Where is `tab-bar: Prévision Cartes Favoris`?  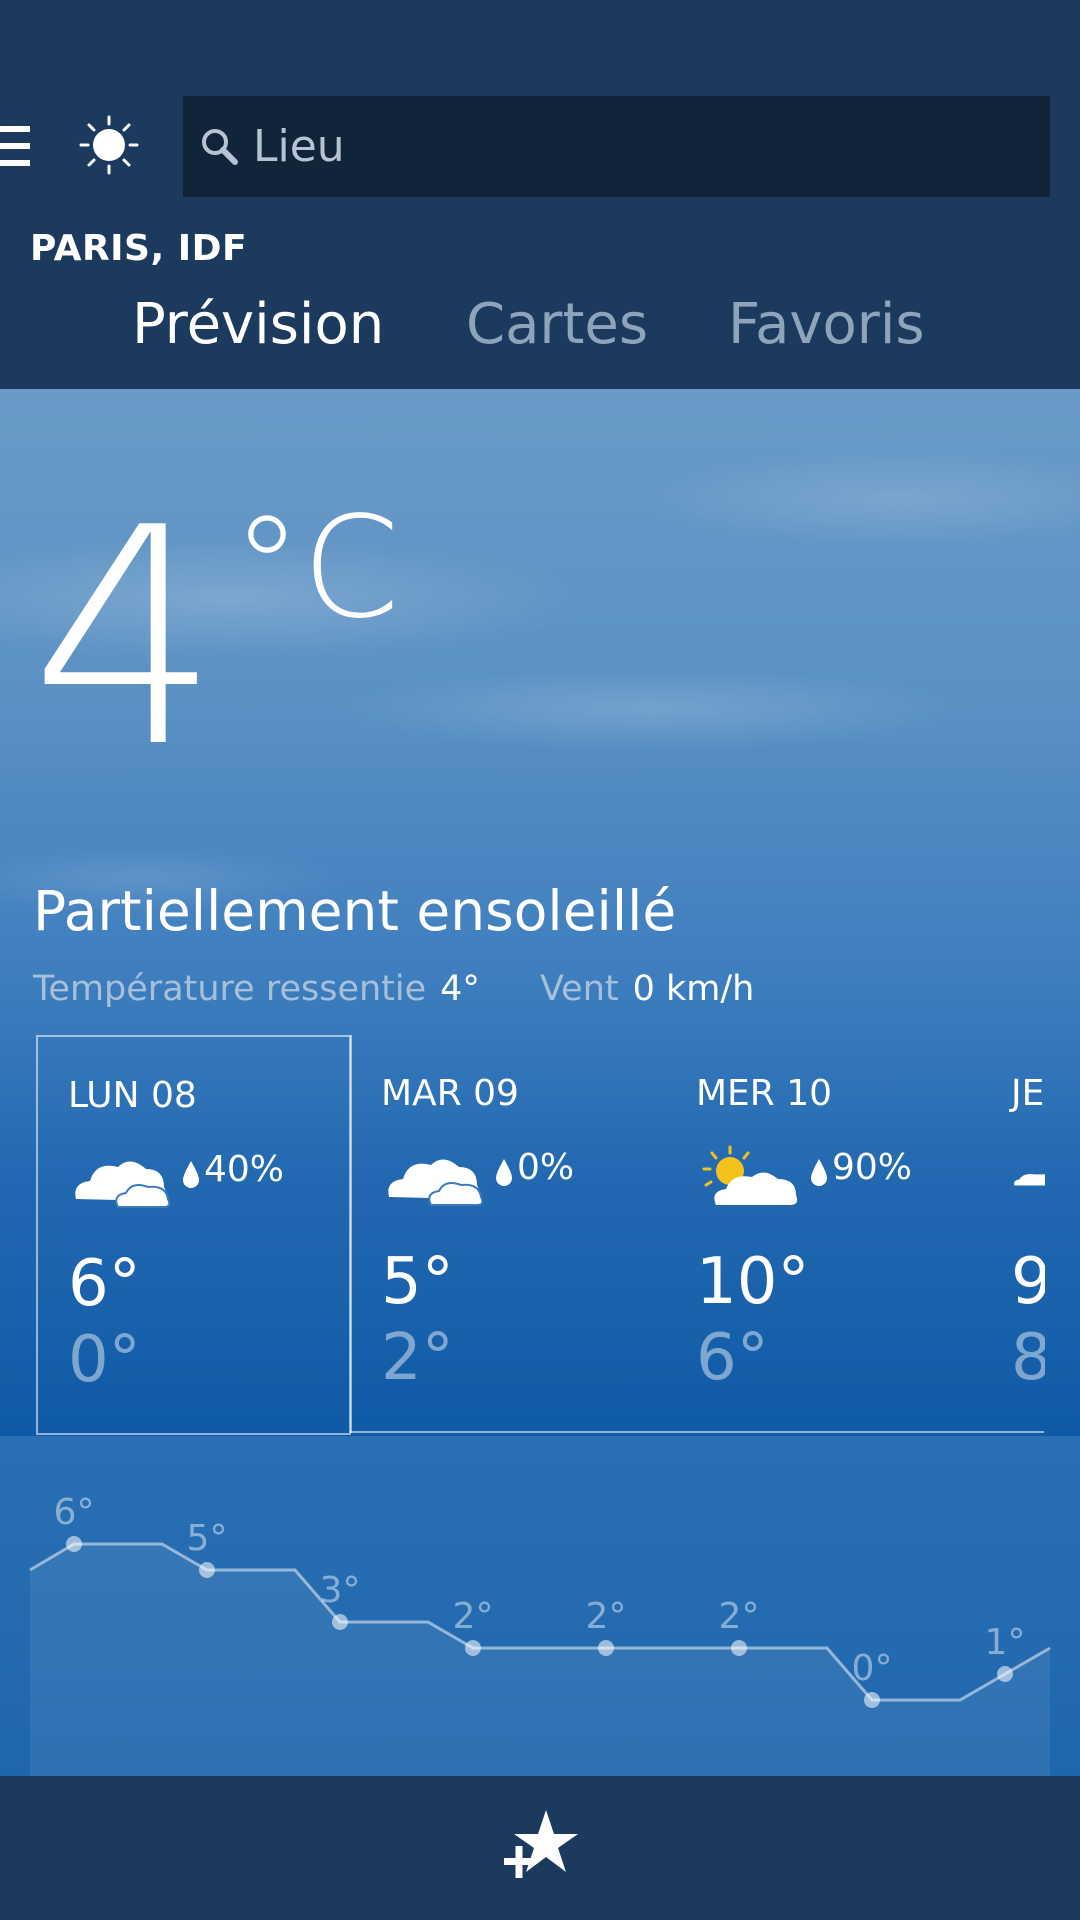
tab-bar: Prévision Cartes Favoris is located at coordinates (540, 339).